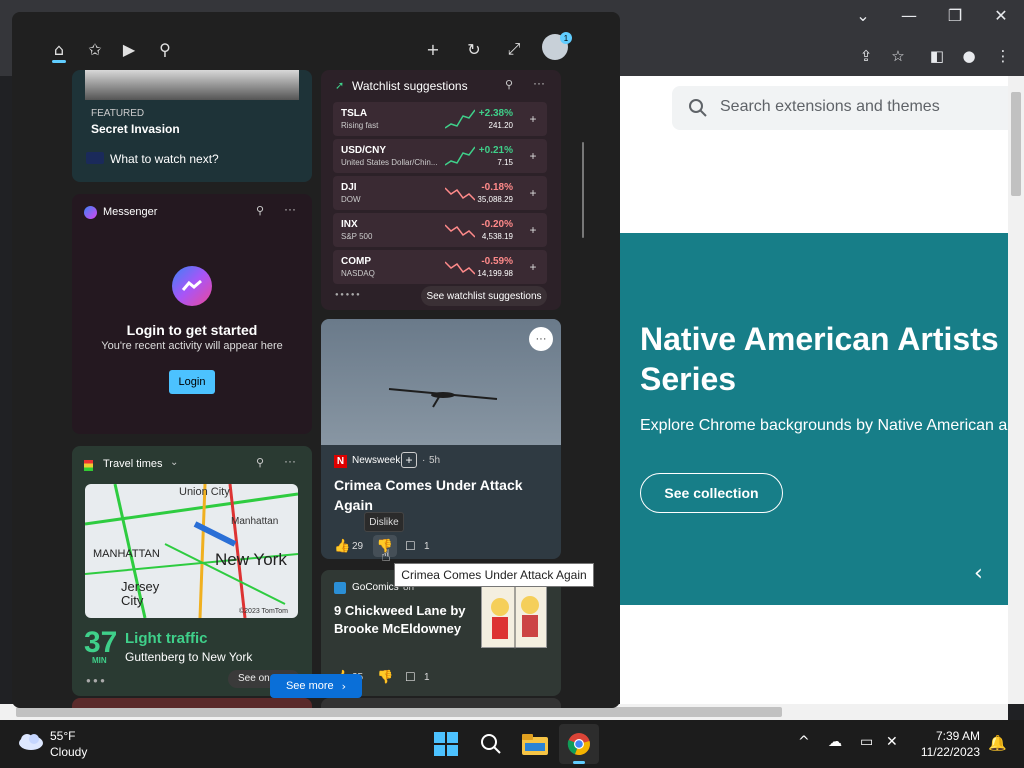  I want to click on weather-temperature: 55°F, so click(62, 736).